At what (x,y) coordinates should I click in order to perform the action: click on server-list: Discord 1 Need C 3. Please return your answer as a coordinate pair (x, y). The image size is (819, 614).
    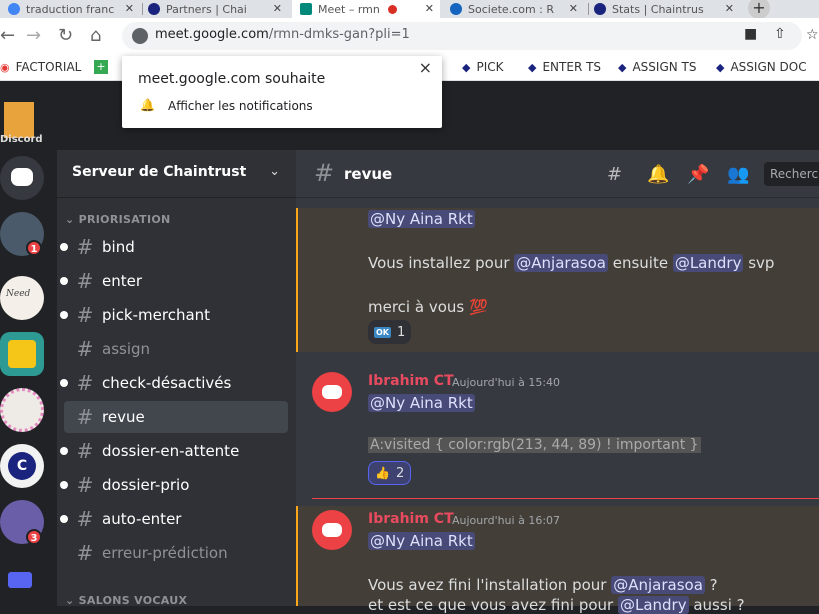
    Looking at the image, I should click on (26, 344).